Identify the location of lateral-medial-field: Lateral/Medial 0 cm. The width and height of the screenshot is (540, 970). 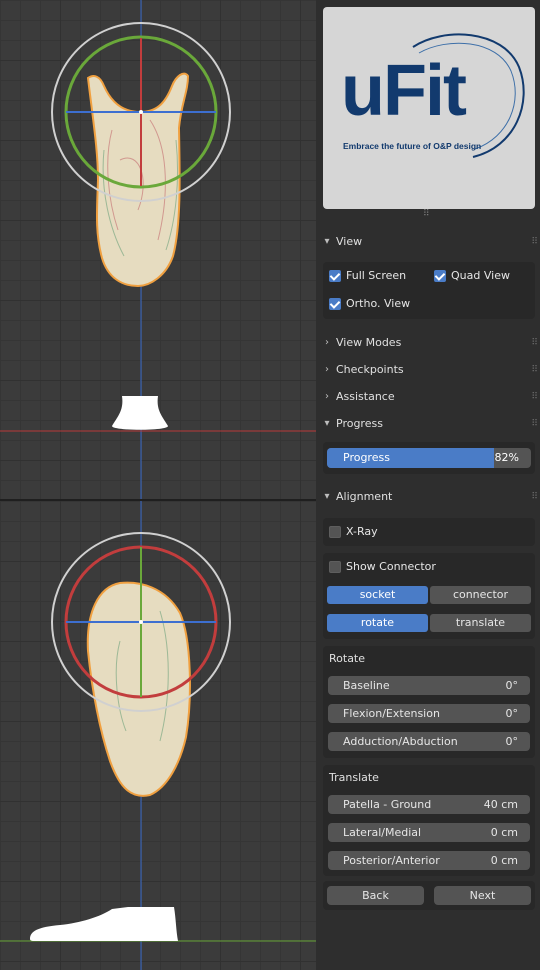
(429, 832).